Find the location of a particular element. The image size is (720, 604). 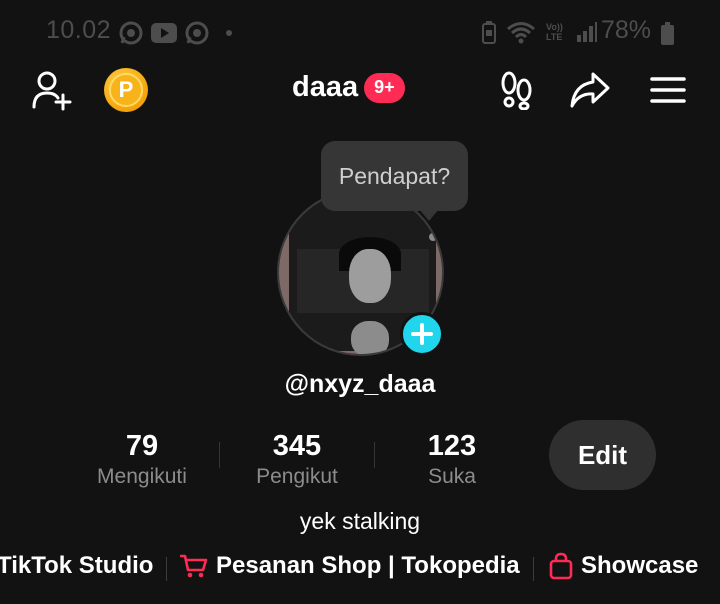

battery-percent: 78% is located at coordinates (626, 30).